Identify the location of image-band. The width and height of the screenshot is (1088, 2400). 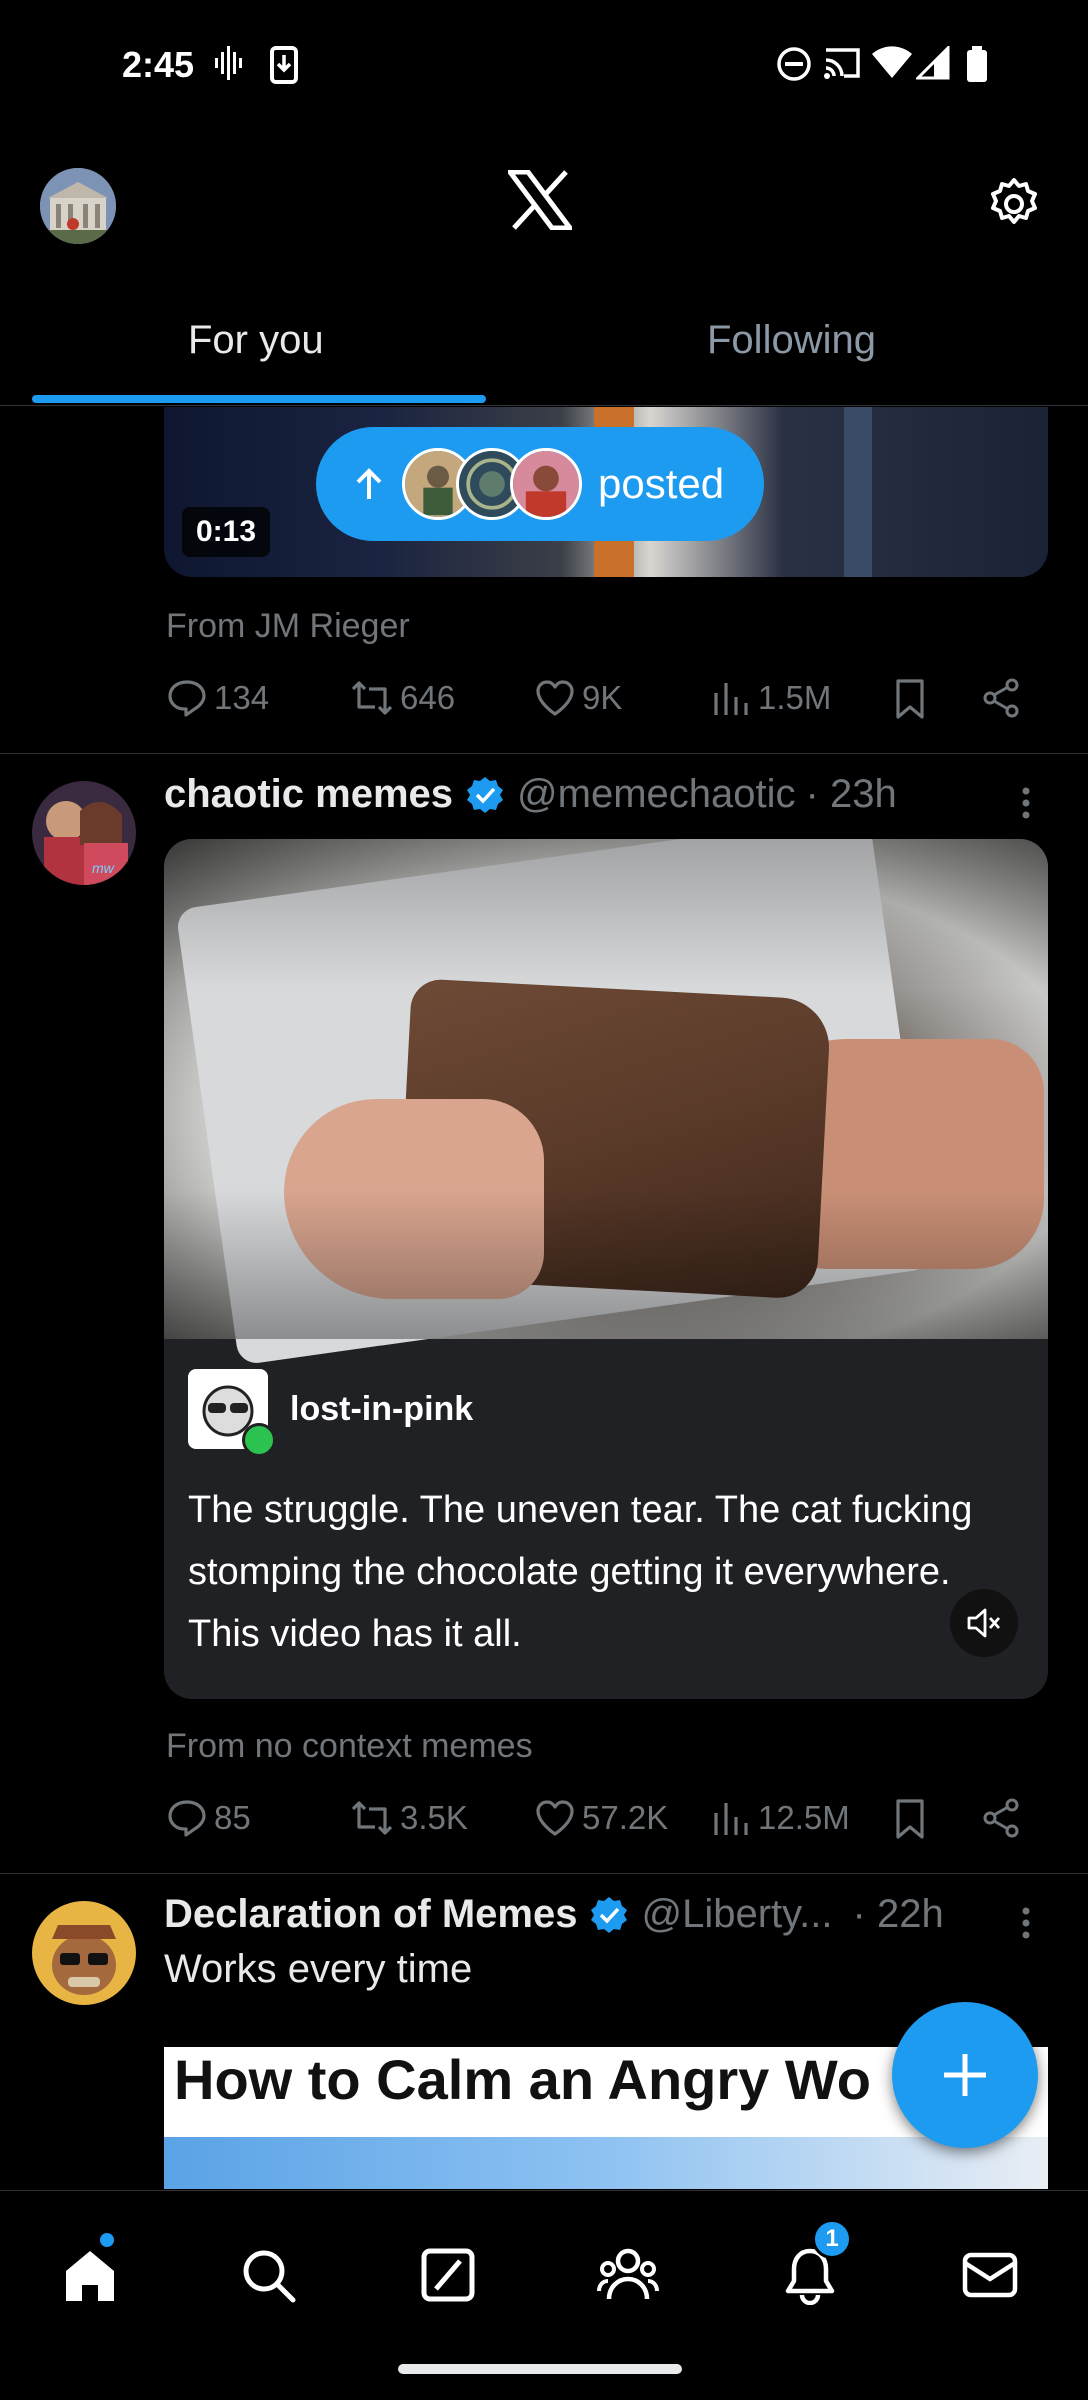
(606, 2163).